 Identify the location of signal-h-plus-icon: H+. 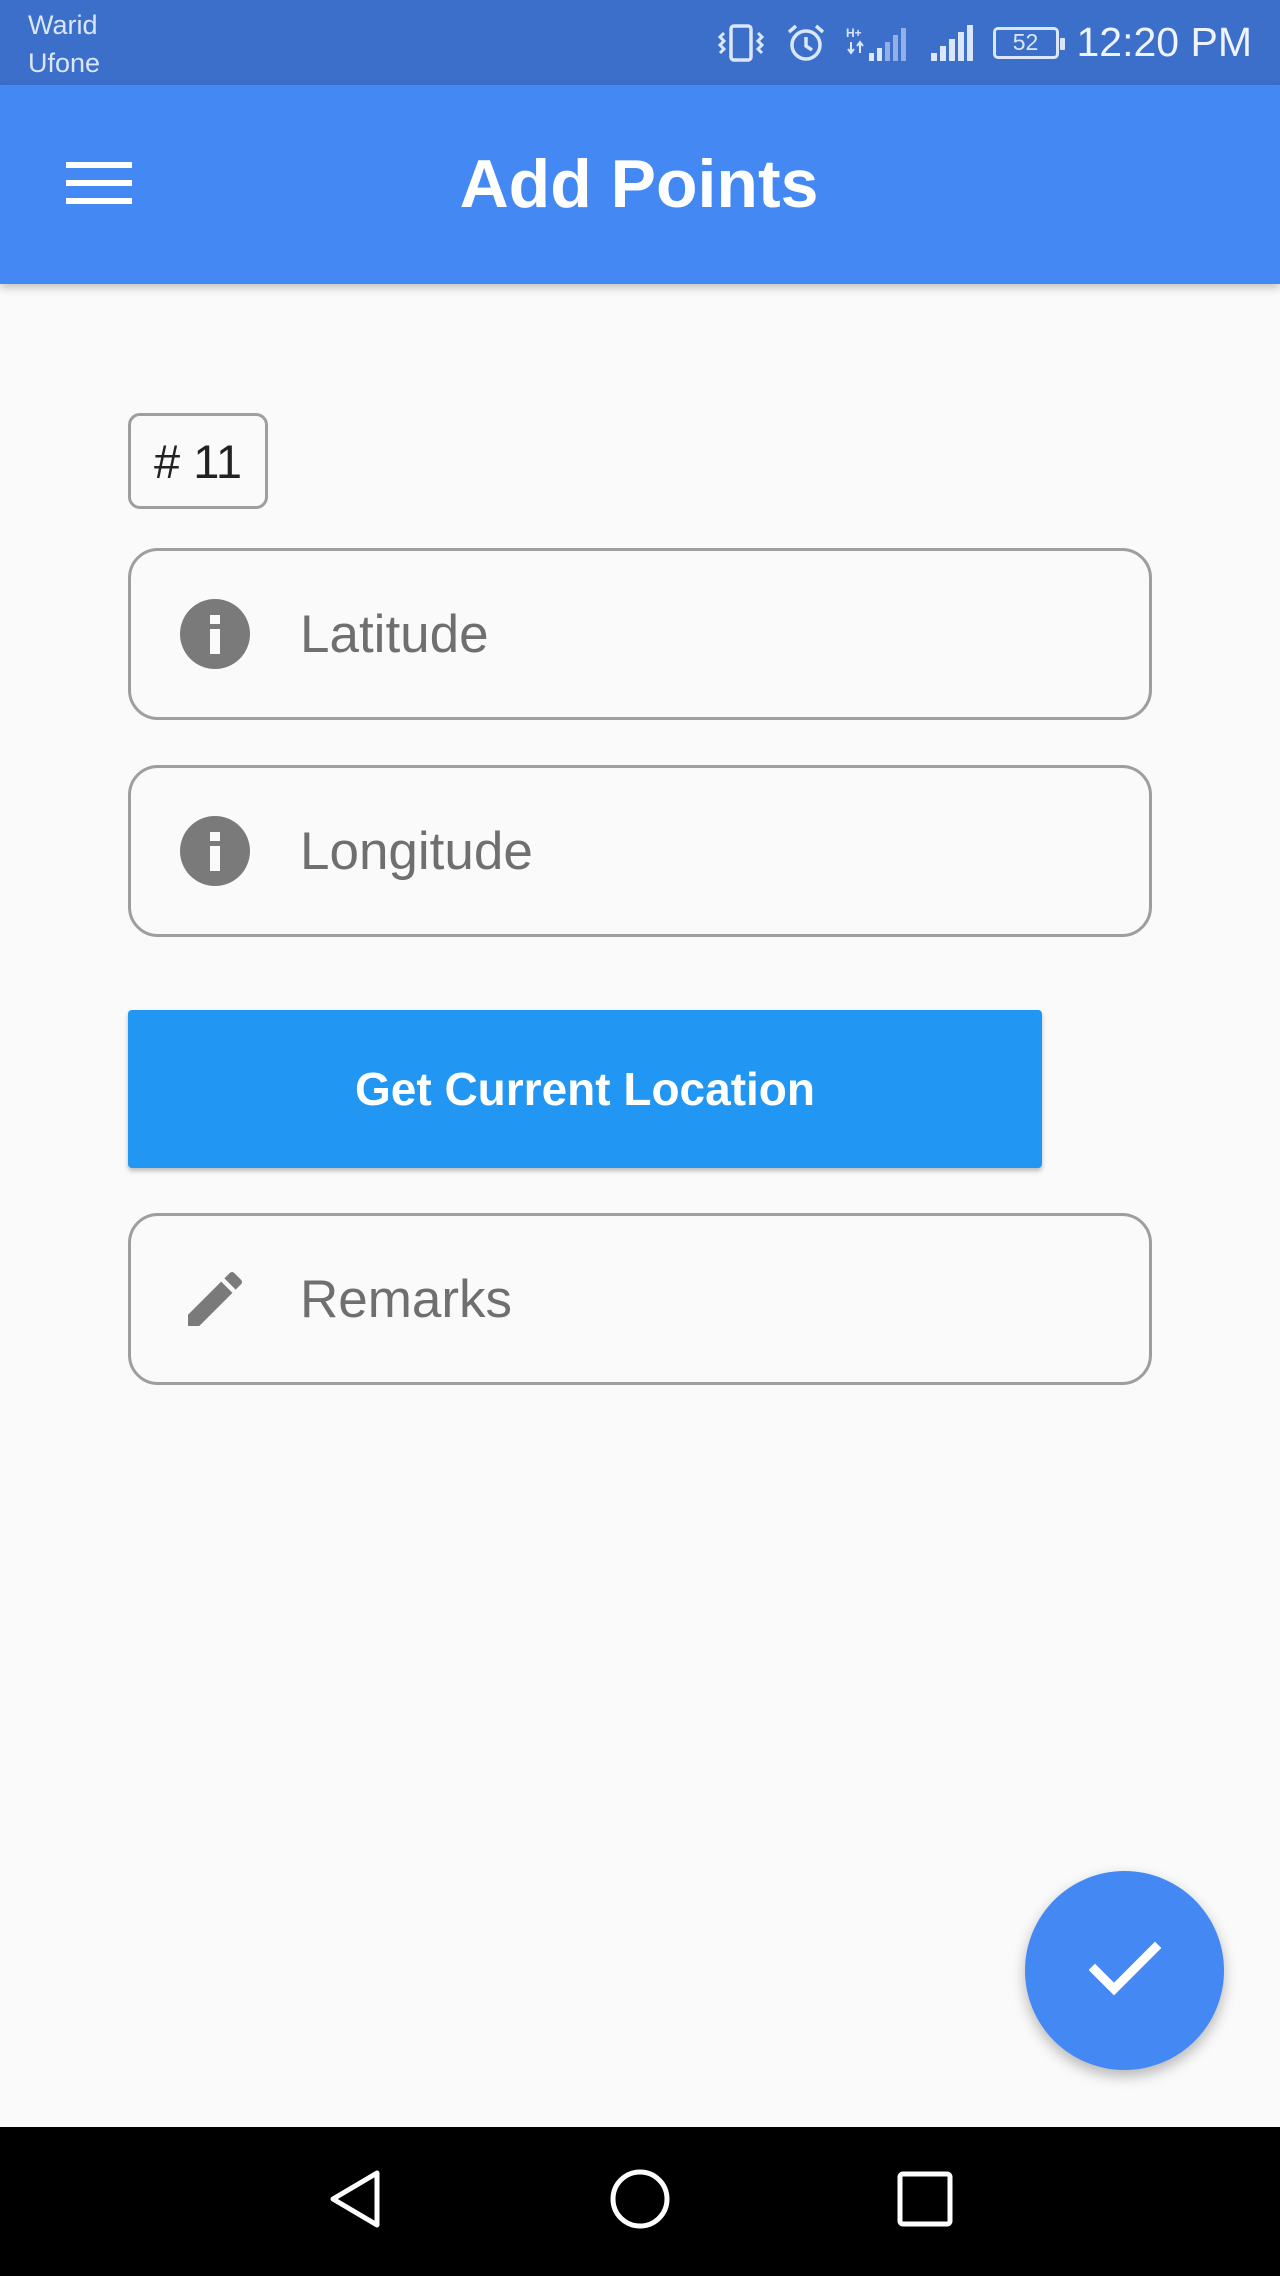
(878, 43).